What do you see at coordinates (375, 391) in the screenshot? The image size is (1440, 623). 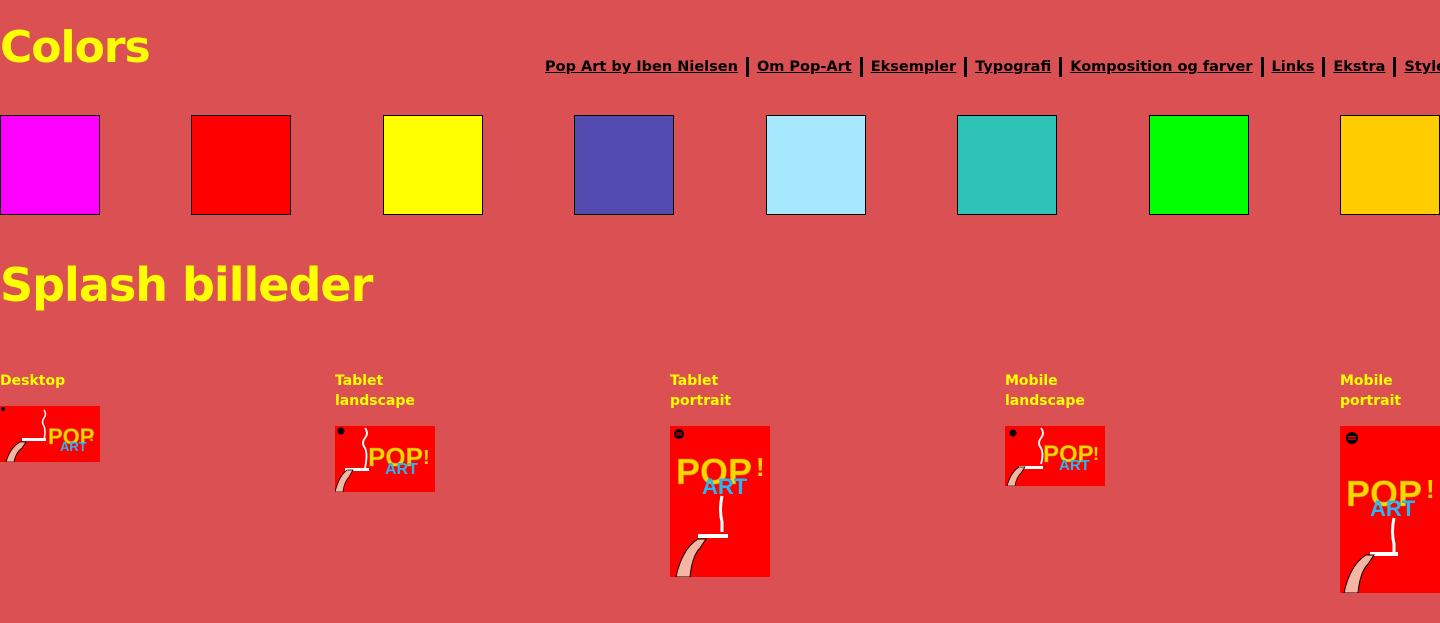 I see `splash-label-tablet-landscape: Tablet landscape` at bounding box center [375, 391].